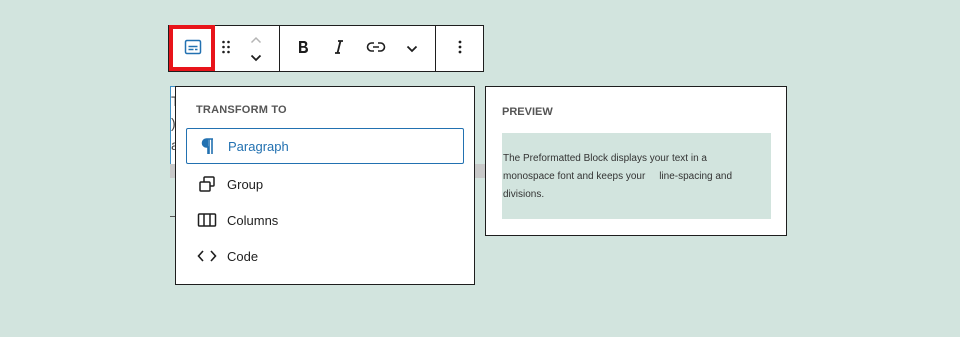 The width and height of the screenshot is (960, 337). I want to click on transform-option-code: Code, so click(325, 256).